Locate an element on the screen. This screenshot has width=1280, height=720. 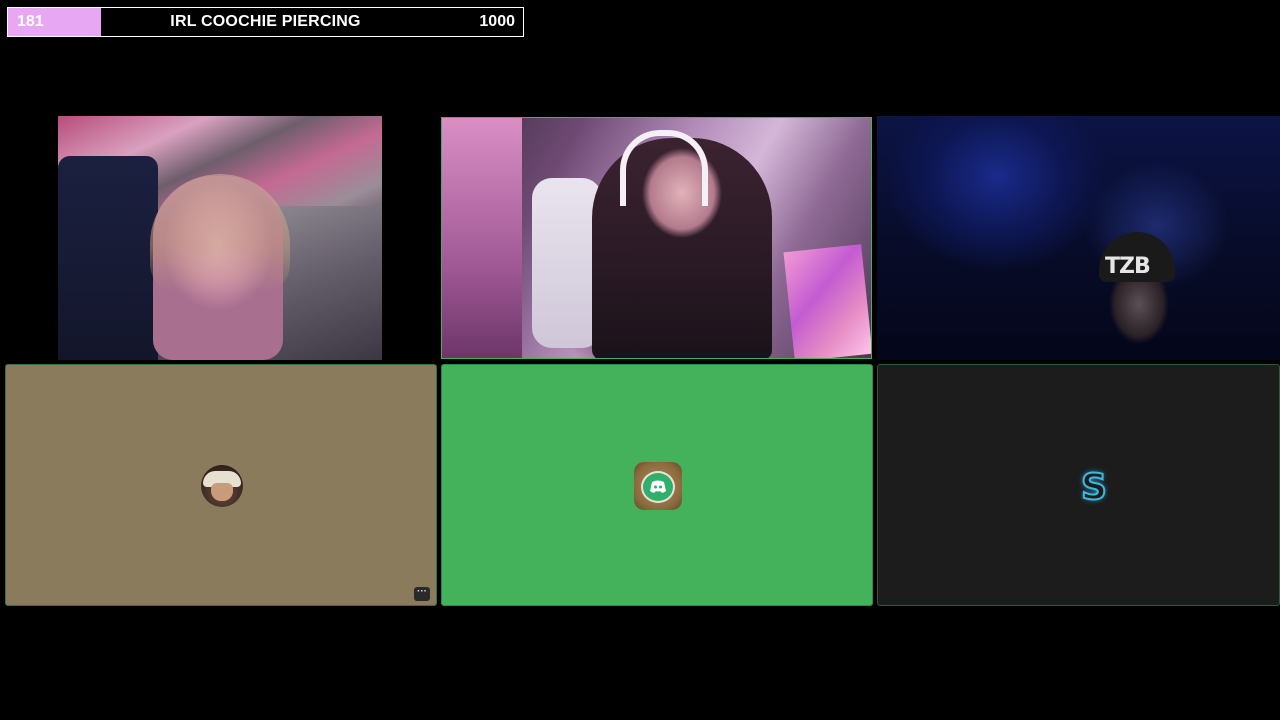
sub-goal-target-count: 1000 is located at coordinates (497, 21).